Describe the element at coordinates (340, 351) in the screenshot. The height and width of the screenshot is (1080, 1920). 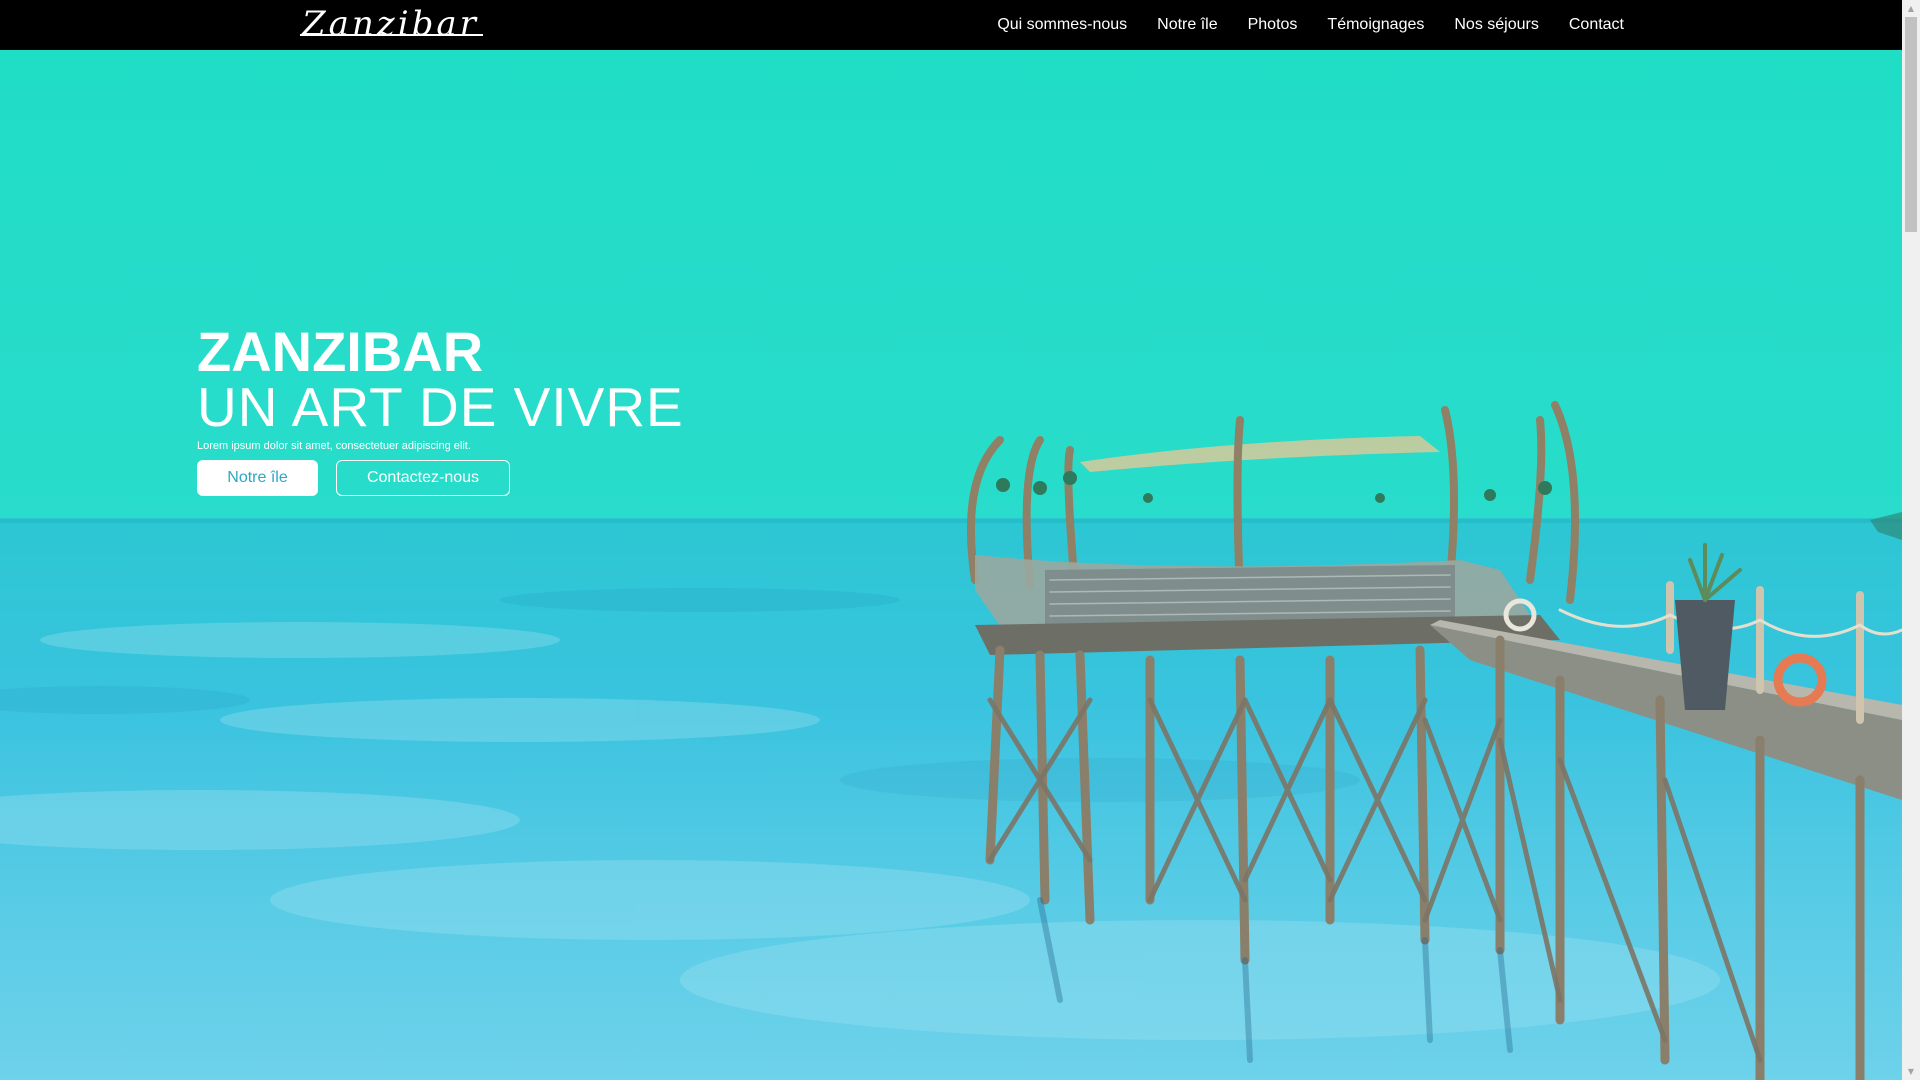
I see `hero-title: ZANZIBAR` at that location.